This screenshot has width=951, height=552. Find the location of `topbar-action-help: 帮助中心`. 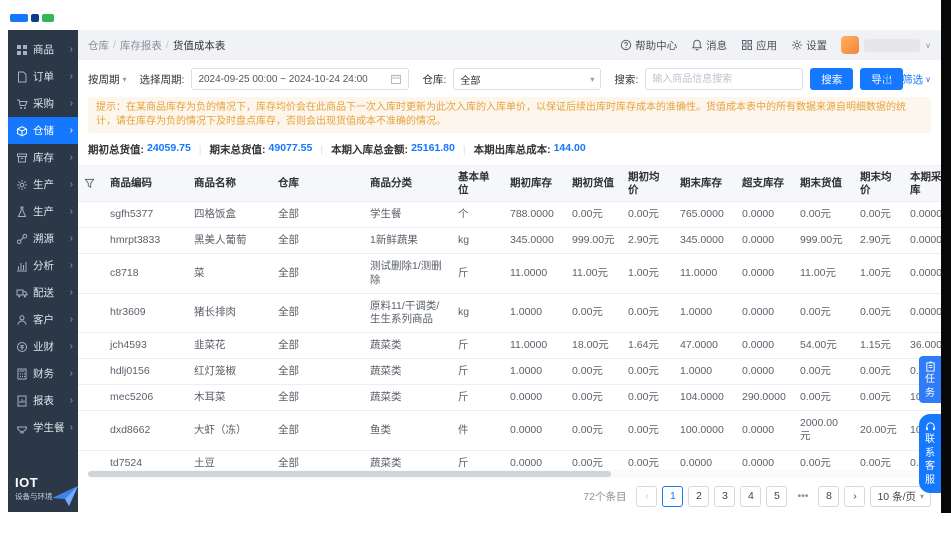

topbar-action-help: 帮助中心 is located at coordinates (648, 45).